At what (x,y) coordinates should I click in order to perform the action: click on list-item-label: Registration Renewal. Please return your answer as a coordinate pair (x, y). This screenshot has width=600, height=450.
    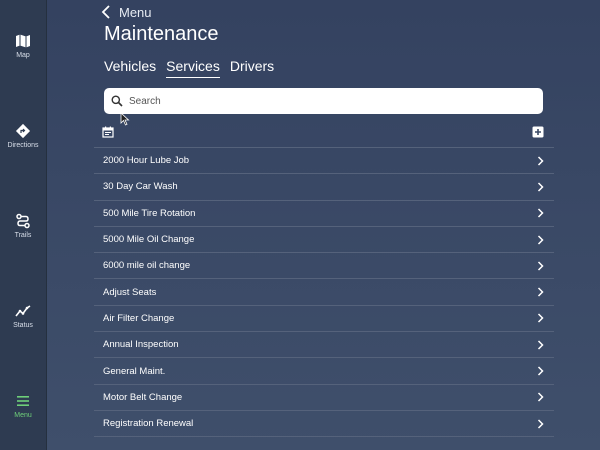
    Looking at the image, I should click on (148, 424).